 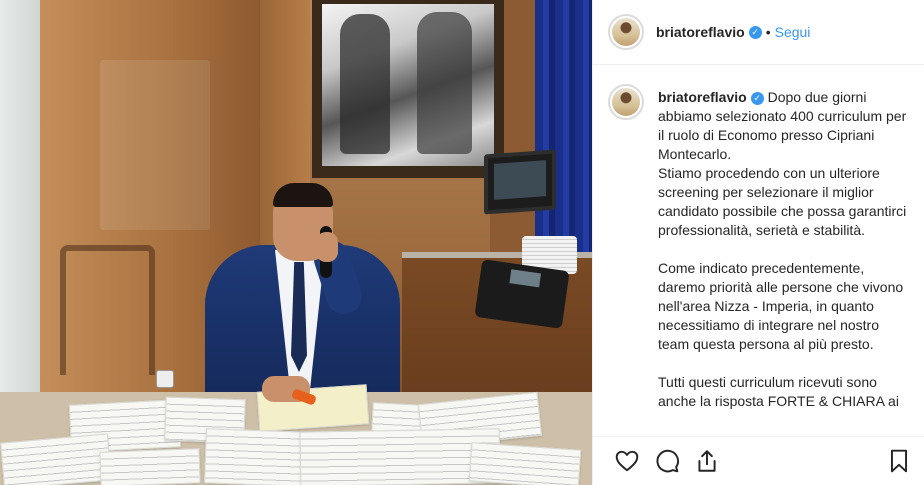 I want to click on chair-reflection, so click(x=107, y=310).